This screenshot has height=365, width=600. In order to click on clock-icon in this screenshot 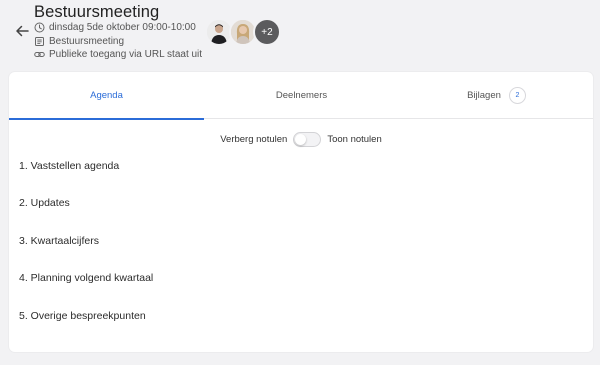, I will do `click(39, 27)`.